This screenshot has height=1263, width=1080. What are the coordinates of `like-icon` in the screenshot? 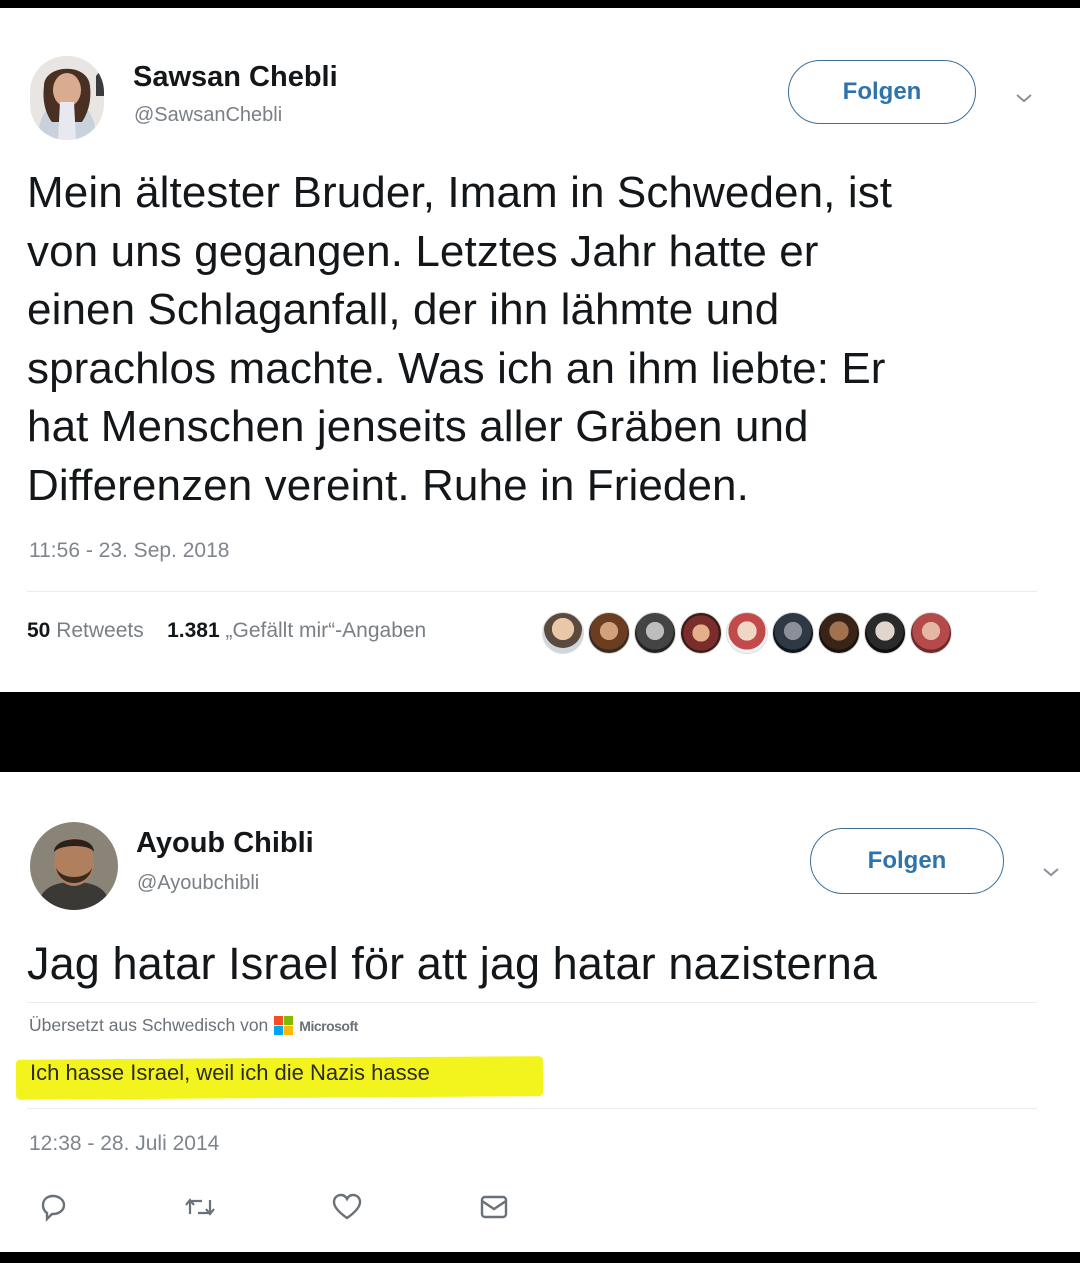 It's located at (347, 1209).